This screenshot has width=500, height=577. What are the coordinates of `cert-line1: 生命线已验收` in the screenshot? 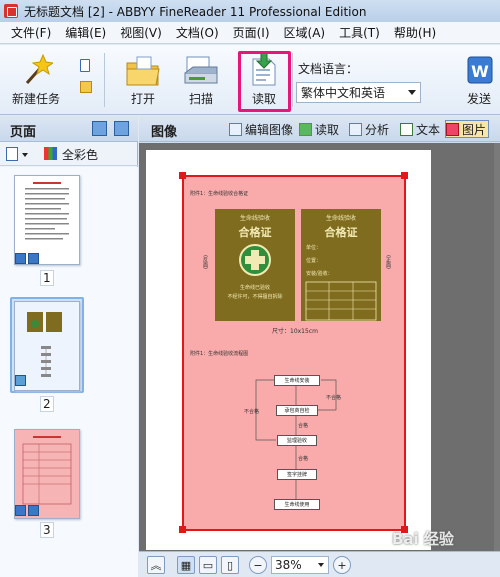 It's located at (254, 288).